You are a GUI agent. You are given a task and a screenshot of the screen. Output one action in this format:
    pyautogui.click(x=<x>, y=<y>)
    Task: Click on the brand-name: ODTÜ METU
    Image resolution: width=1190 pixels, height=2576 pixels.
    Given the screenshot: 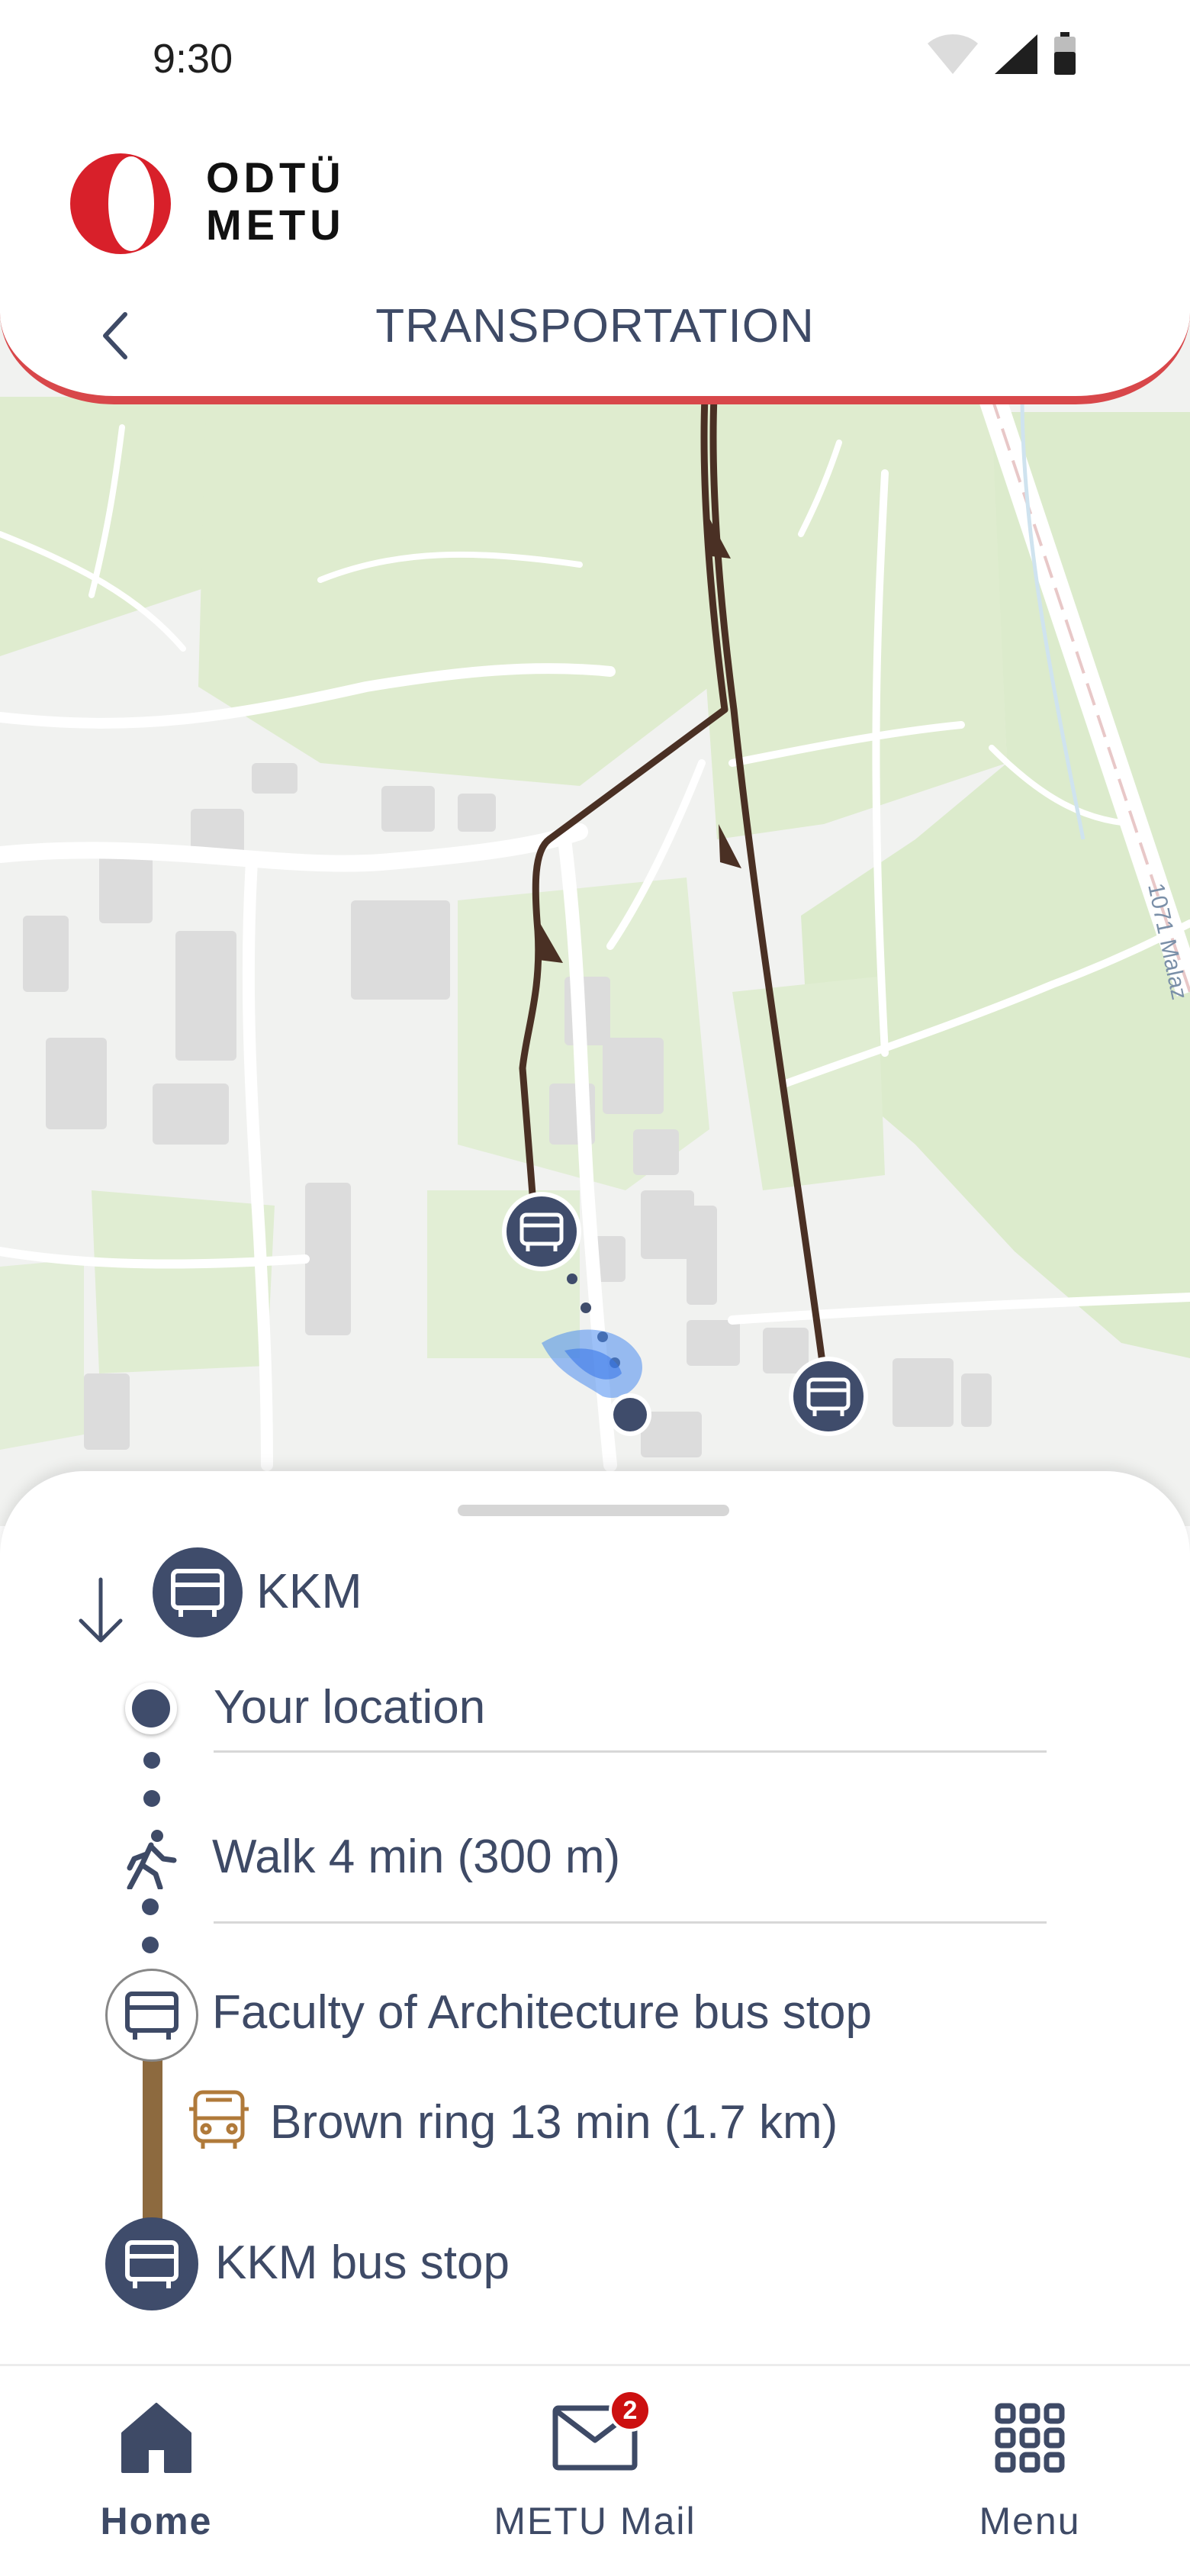 What is the action you would take?
    pyautogui.click(x=276, y=201)
    